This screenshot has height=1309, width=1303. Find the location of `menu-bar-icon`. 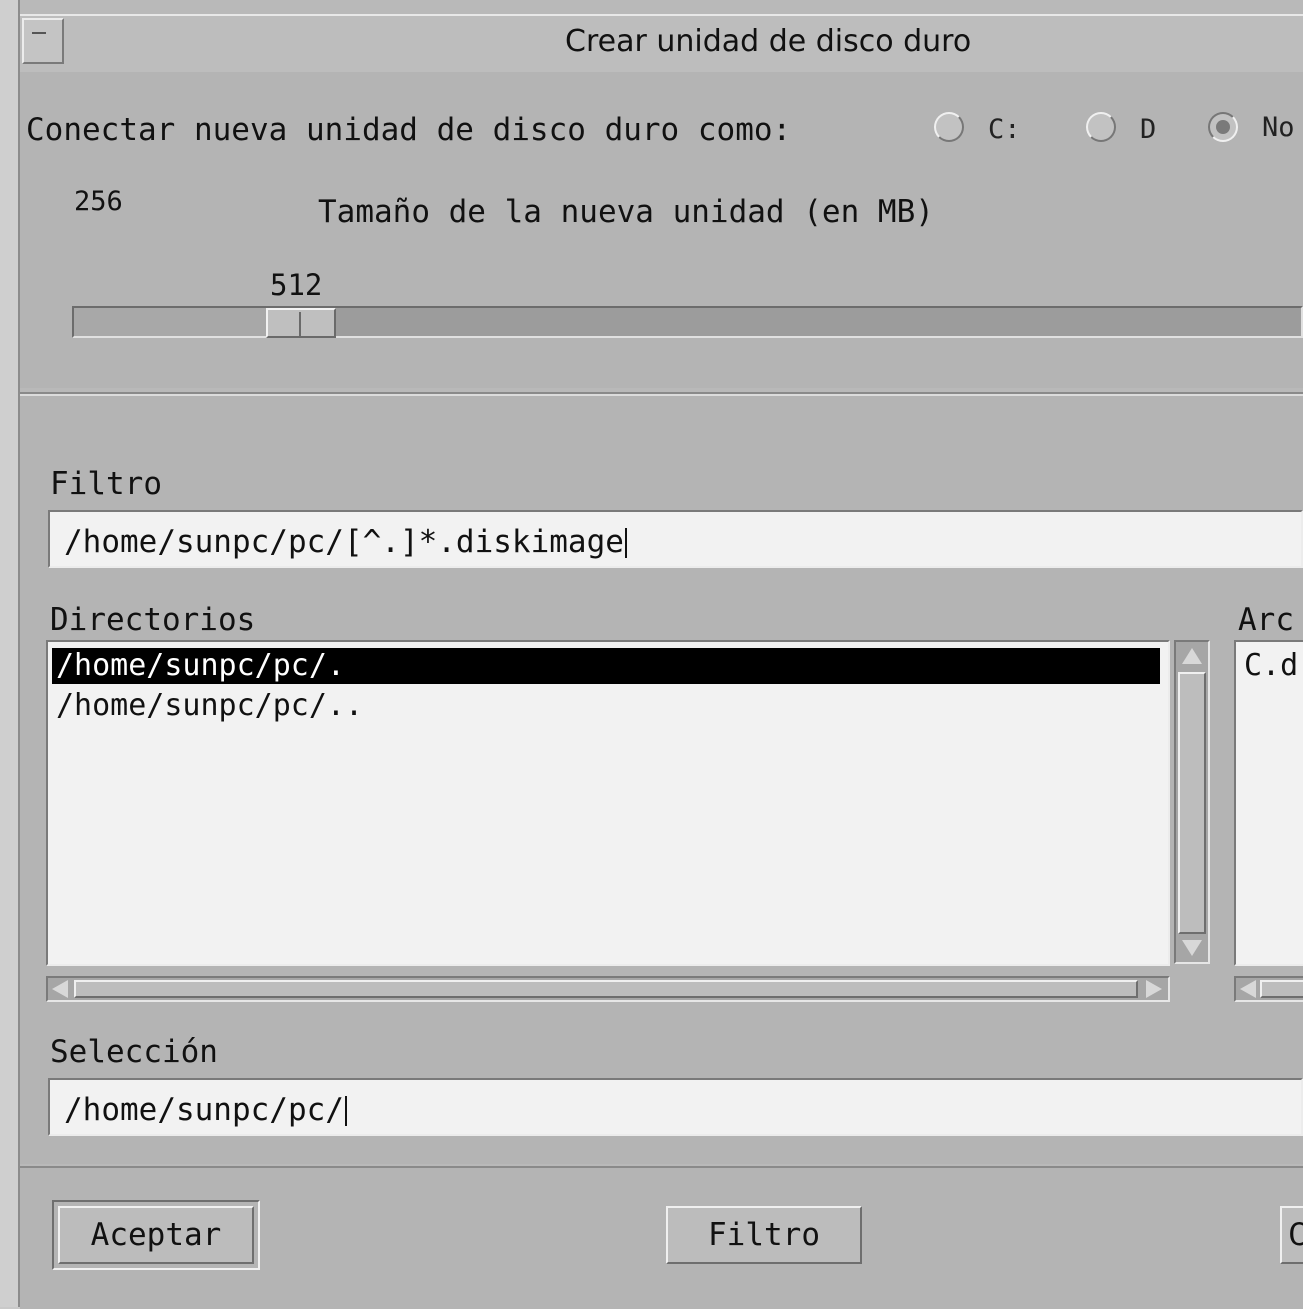

menu-bar-icon is located at coordinates (39, 33).